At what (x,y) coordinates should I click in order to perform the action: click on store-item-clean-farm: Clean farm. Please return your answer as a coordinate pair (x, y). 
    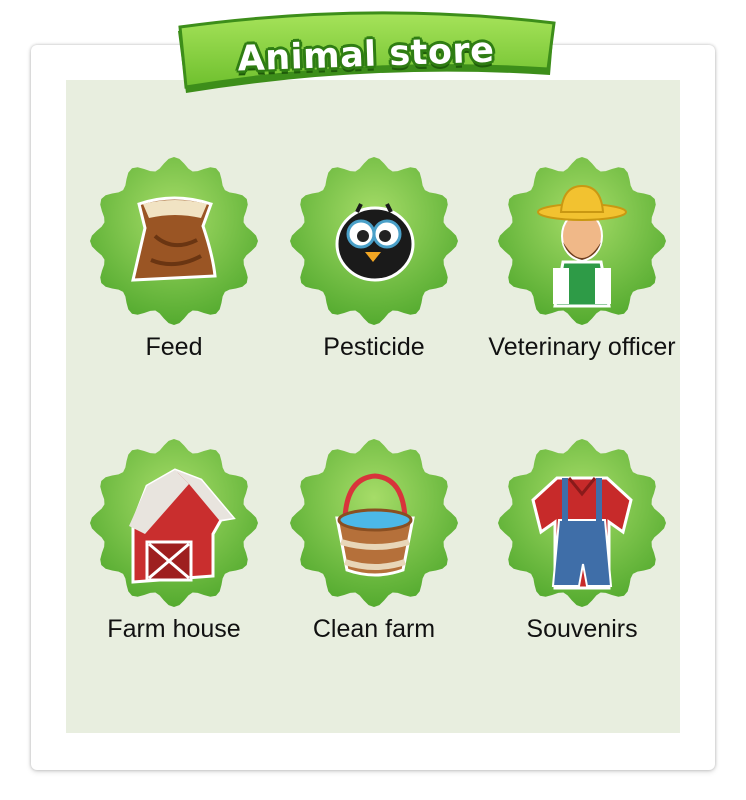
    Looking at the image, I should click on (374, 540).